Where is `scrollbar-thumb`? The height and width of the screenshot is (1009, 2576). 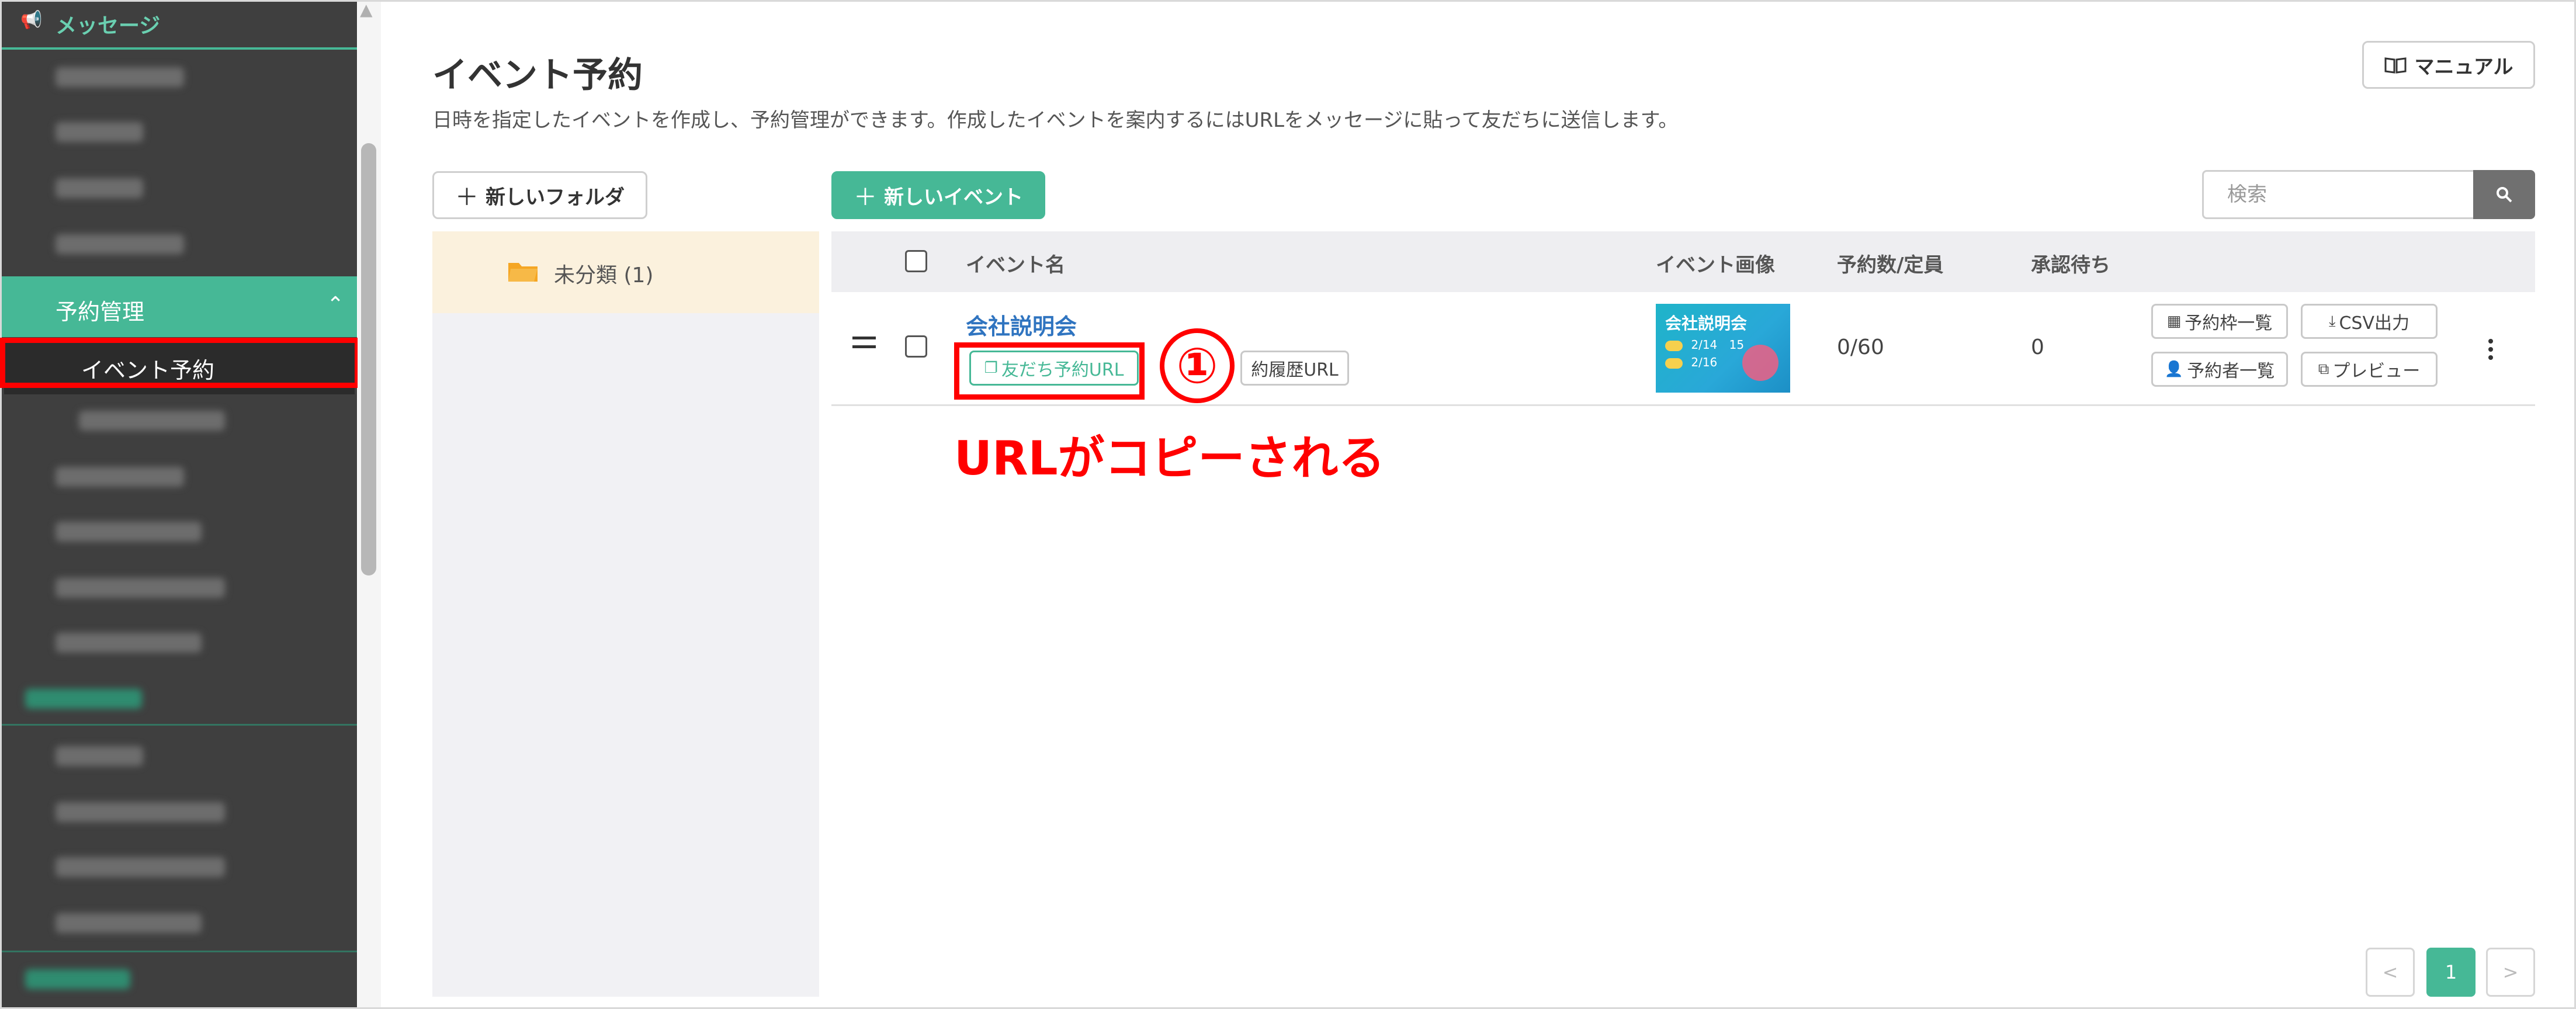 scrollbar-thumb is located at coordinates (368, 359).